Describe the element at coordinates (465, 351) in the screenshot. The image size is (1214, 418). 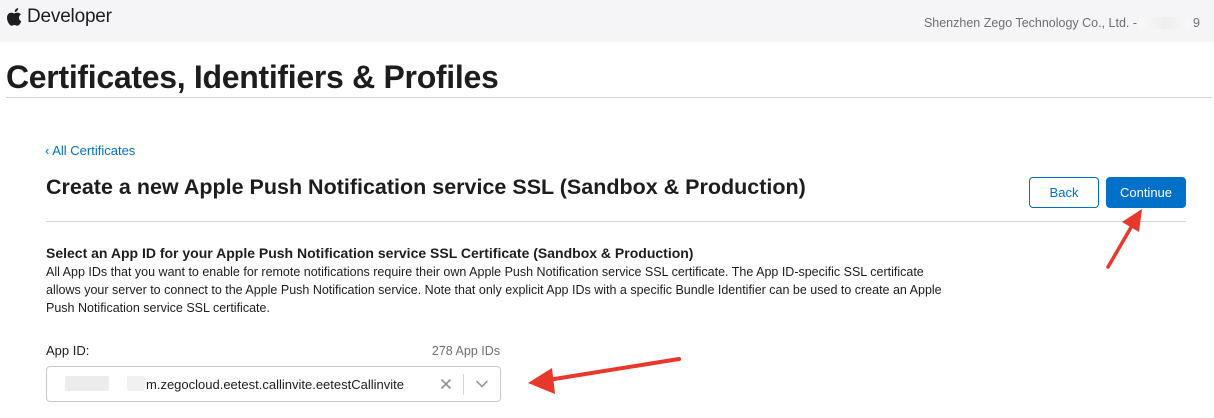
I see `app-id-count: 278 App IDs` at that location.